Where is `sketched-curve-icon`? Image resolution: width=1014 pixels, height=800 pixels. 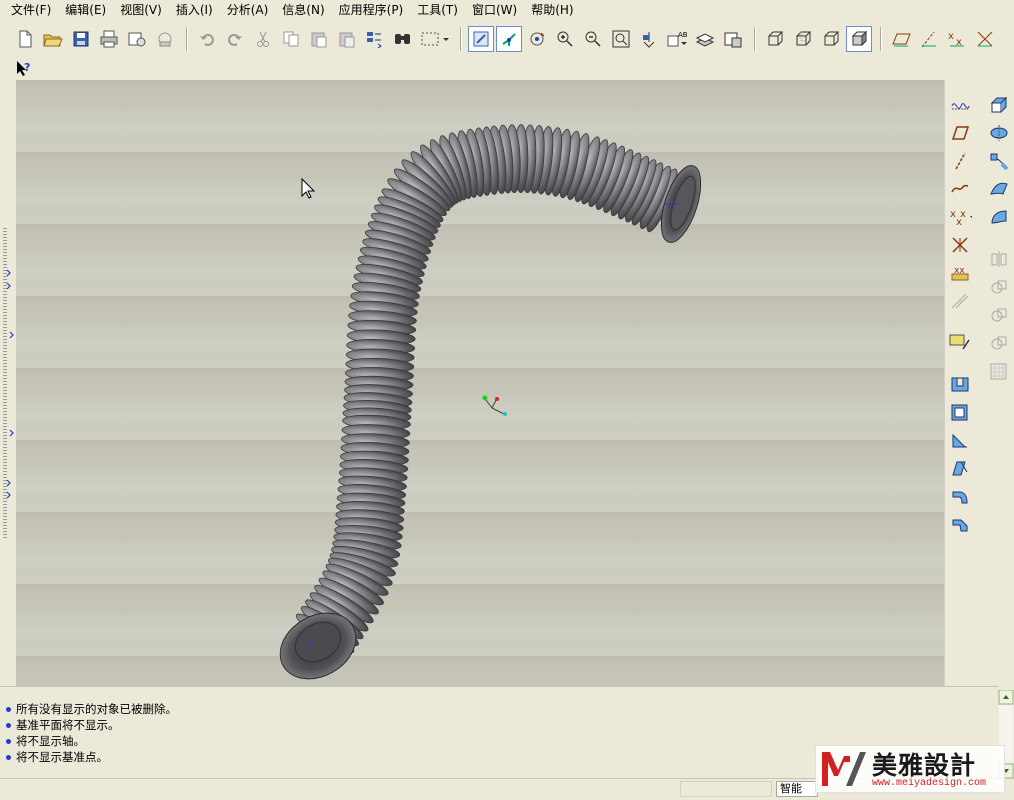
sketched-curve-icon is located at coordinates (960, 189).